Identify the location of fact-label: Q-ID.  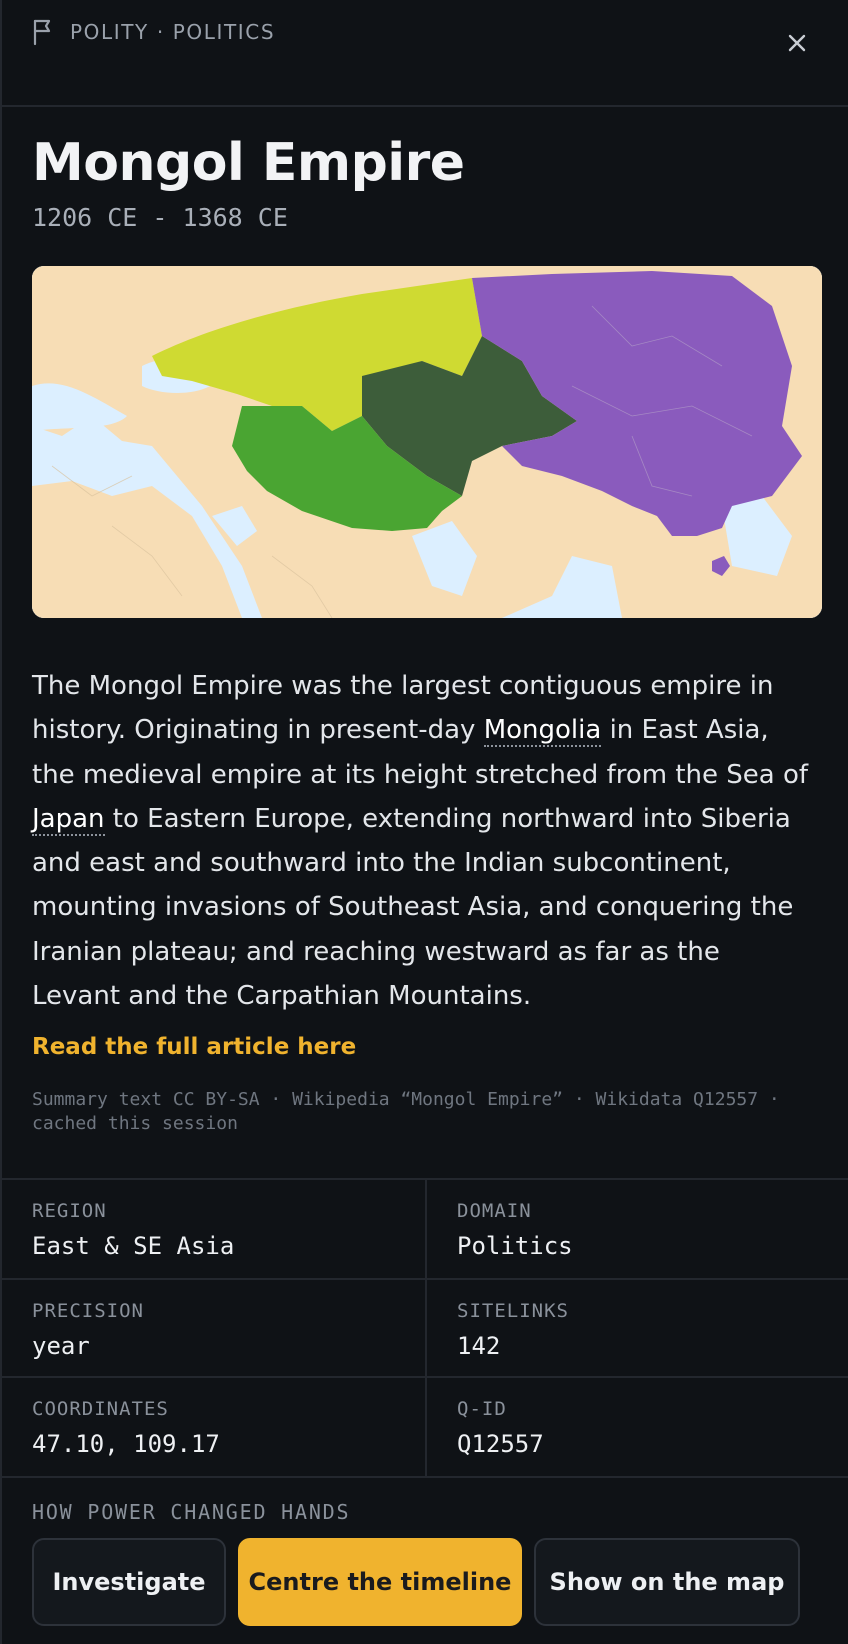
(482, 1409).